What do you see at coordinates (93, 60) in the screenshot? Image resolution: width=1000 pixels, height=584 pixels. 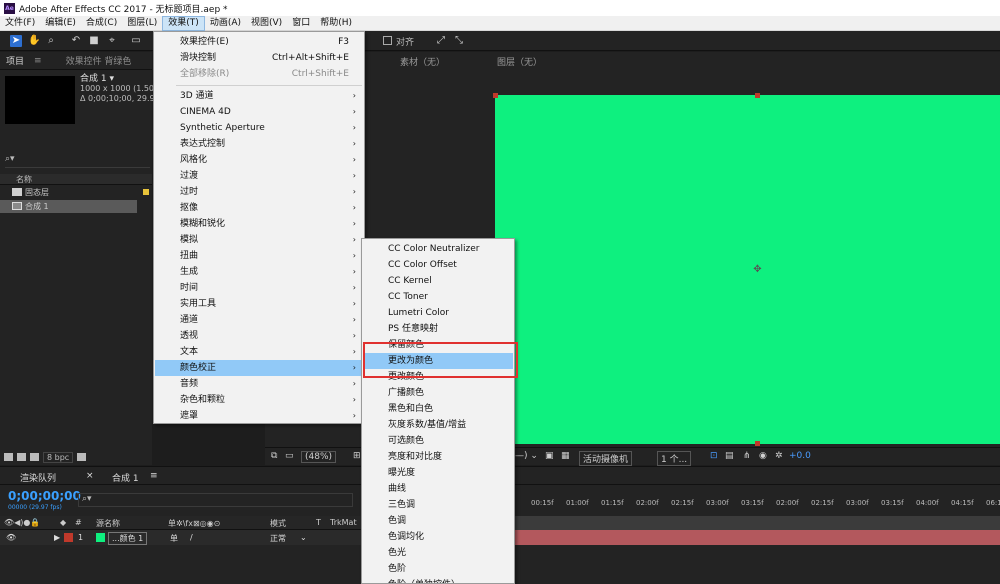 I see `tab-effect-controls: 效果控件 背绿色` at bounding box center [93, 60].